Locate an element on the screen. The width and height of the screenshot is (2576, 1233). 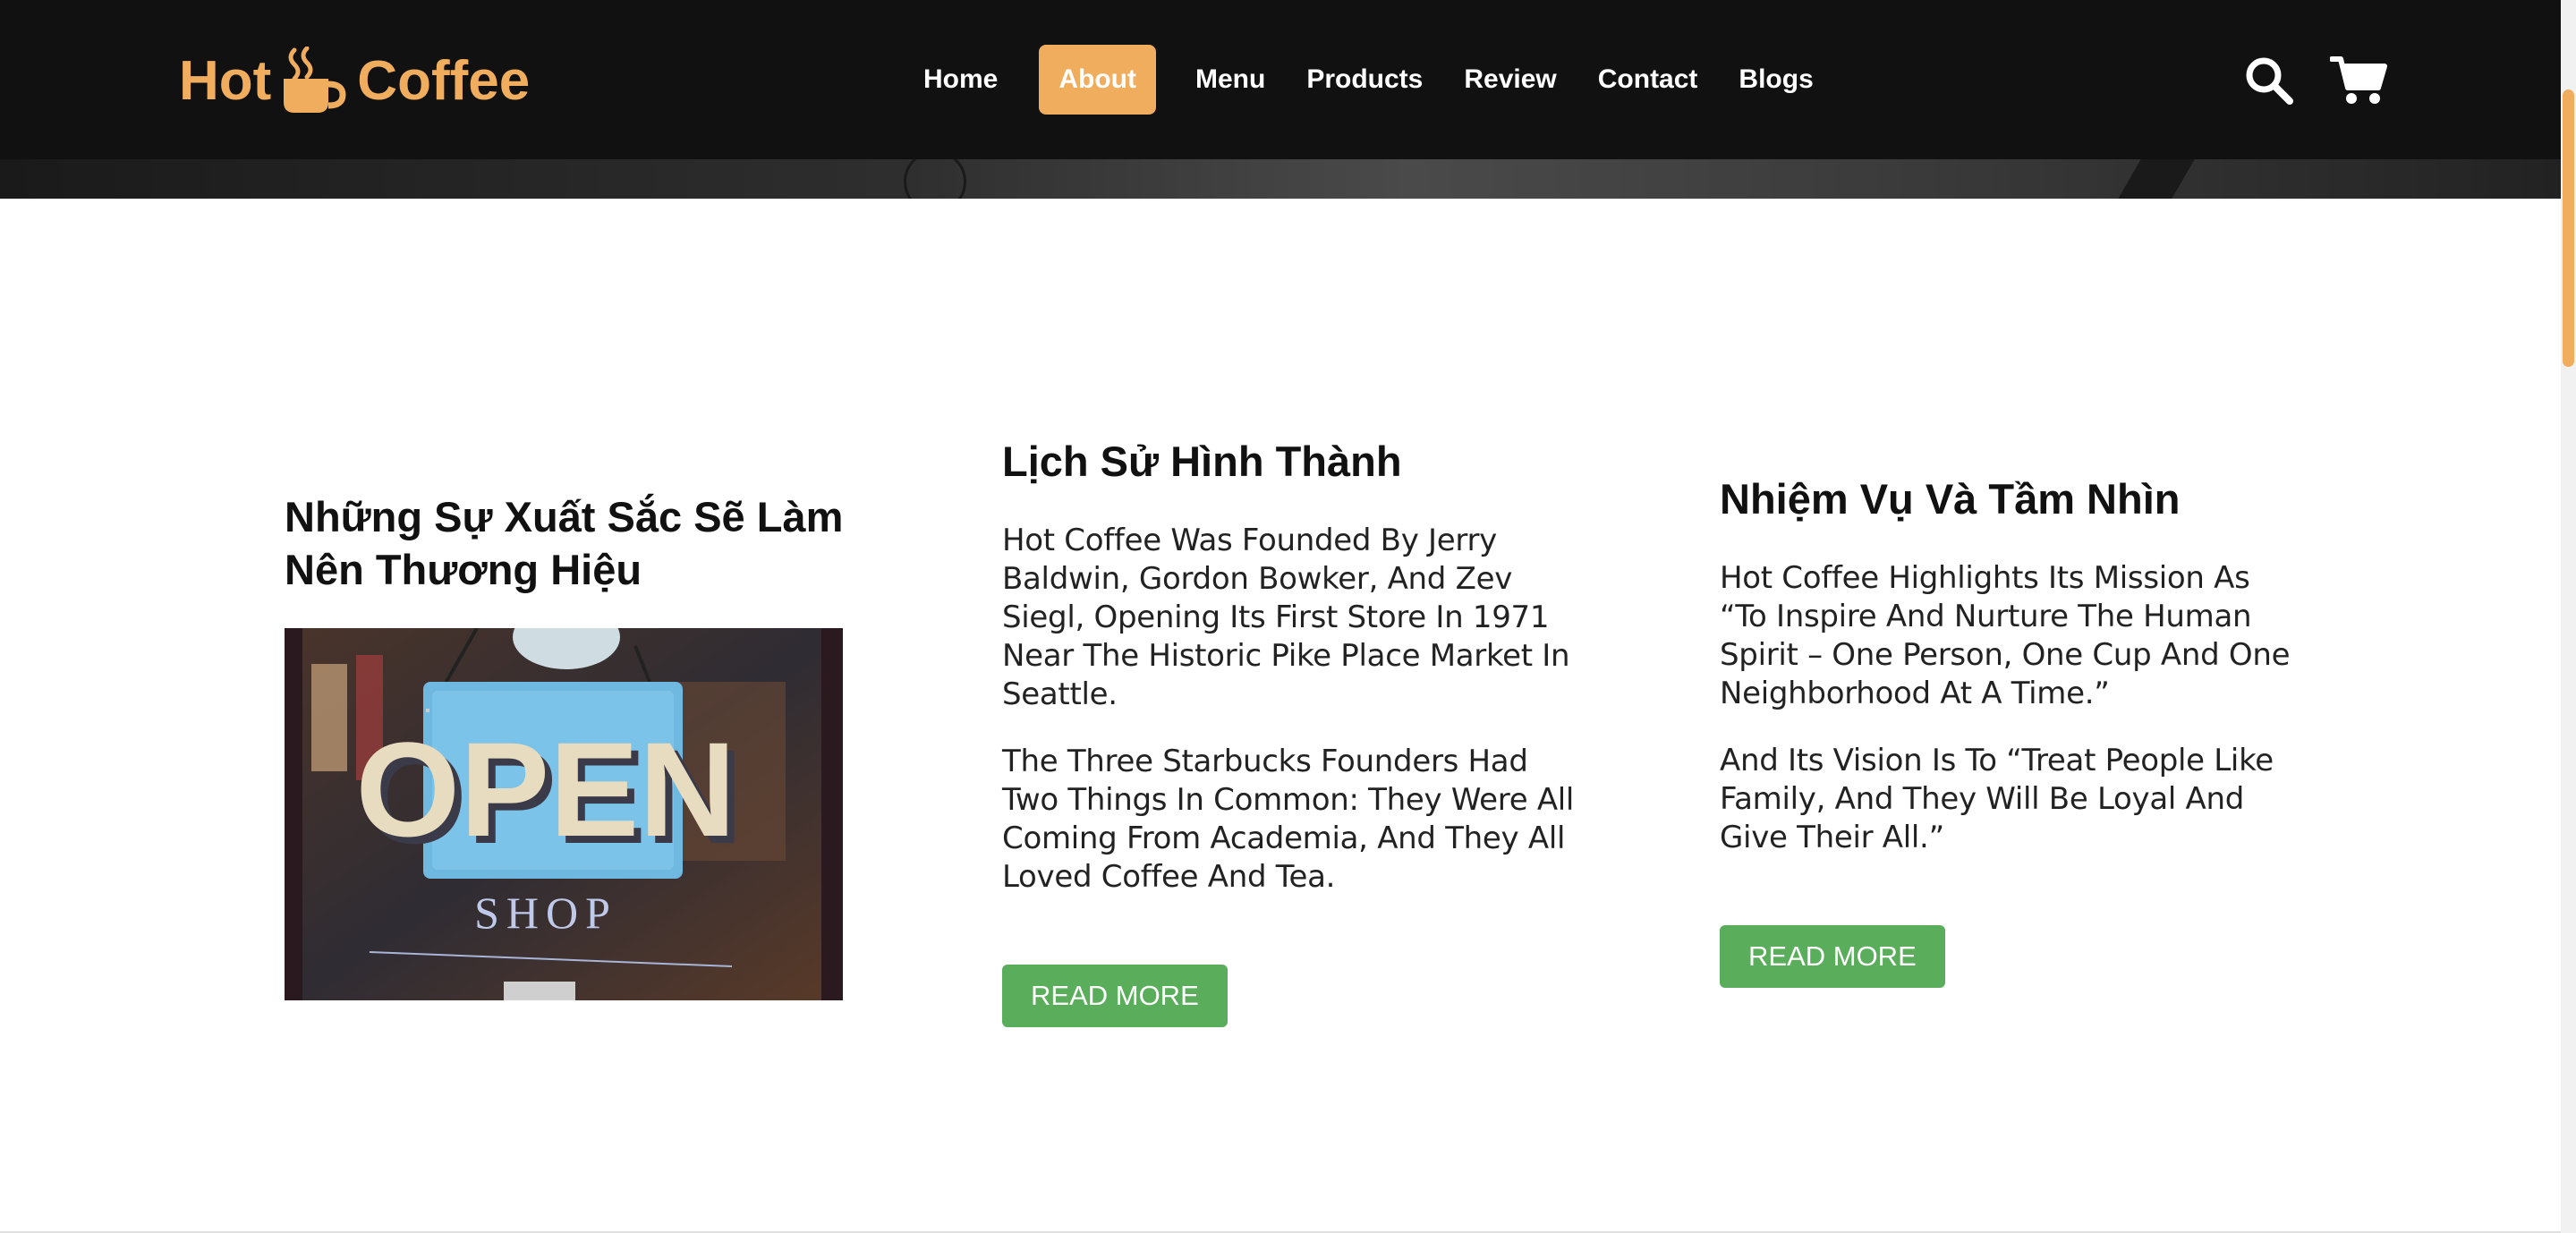
search-icon is located at coordinates (2269, 80).